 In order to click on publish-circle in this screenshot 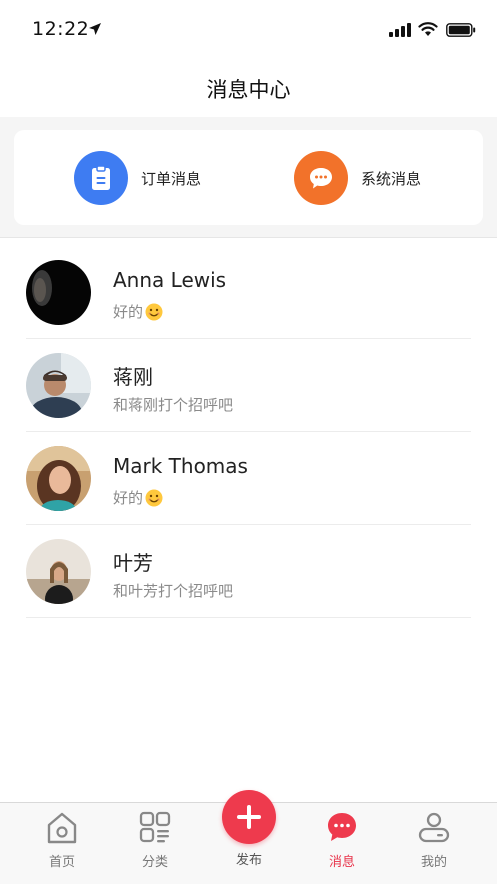, I will do `click(249, 817)`.